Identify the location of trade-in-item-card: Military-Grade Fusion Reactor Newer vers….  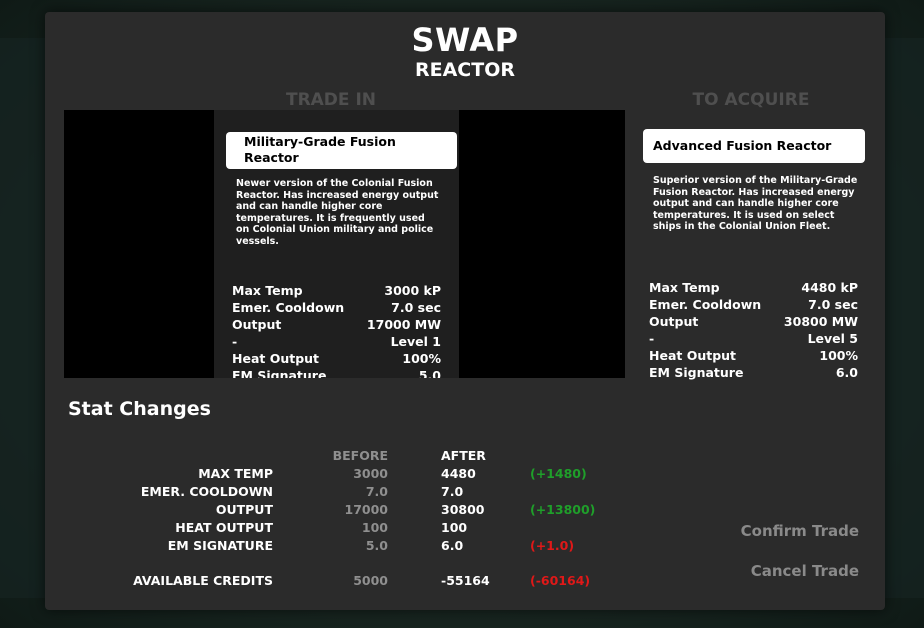
(336, 244).